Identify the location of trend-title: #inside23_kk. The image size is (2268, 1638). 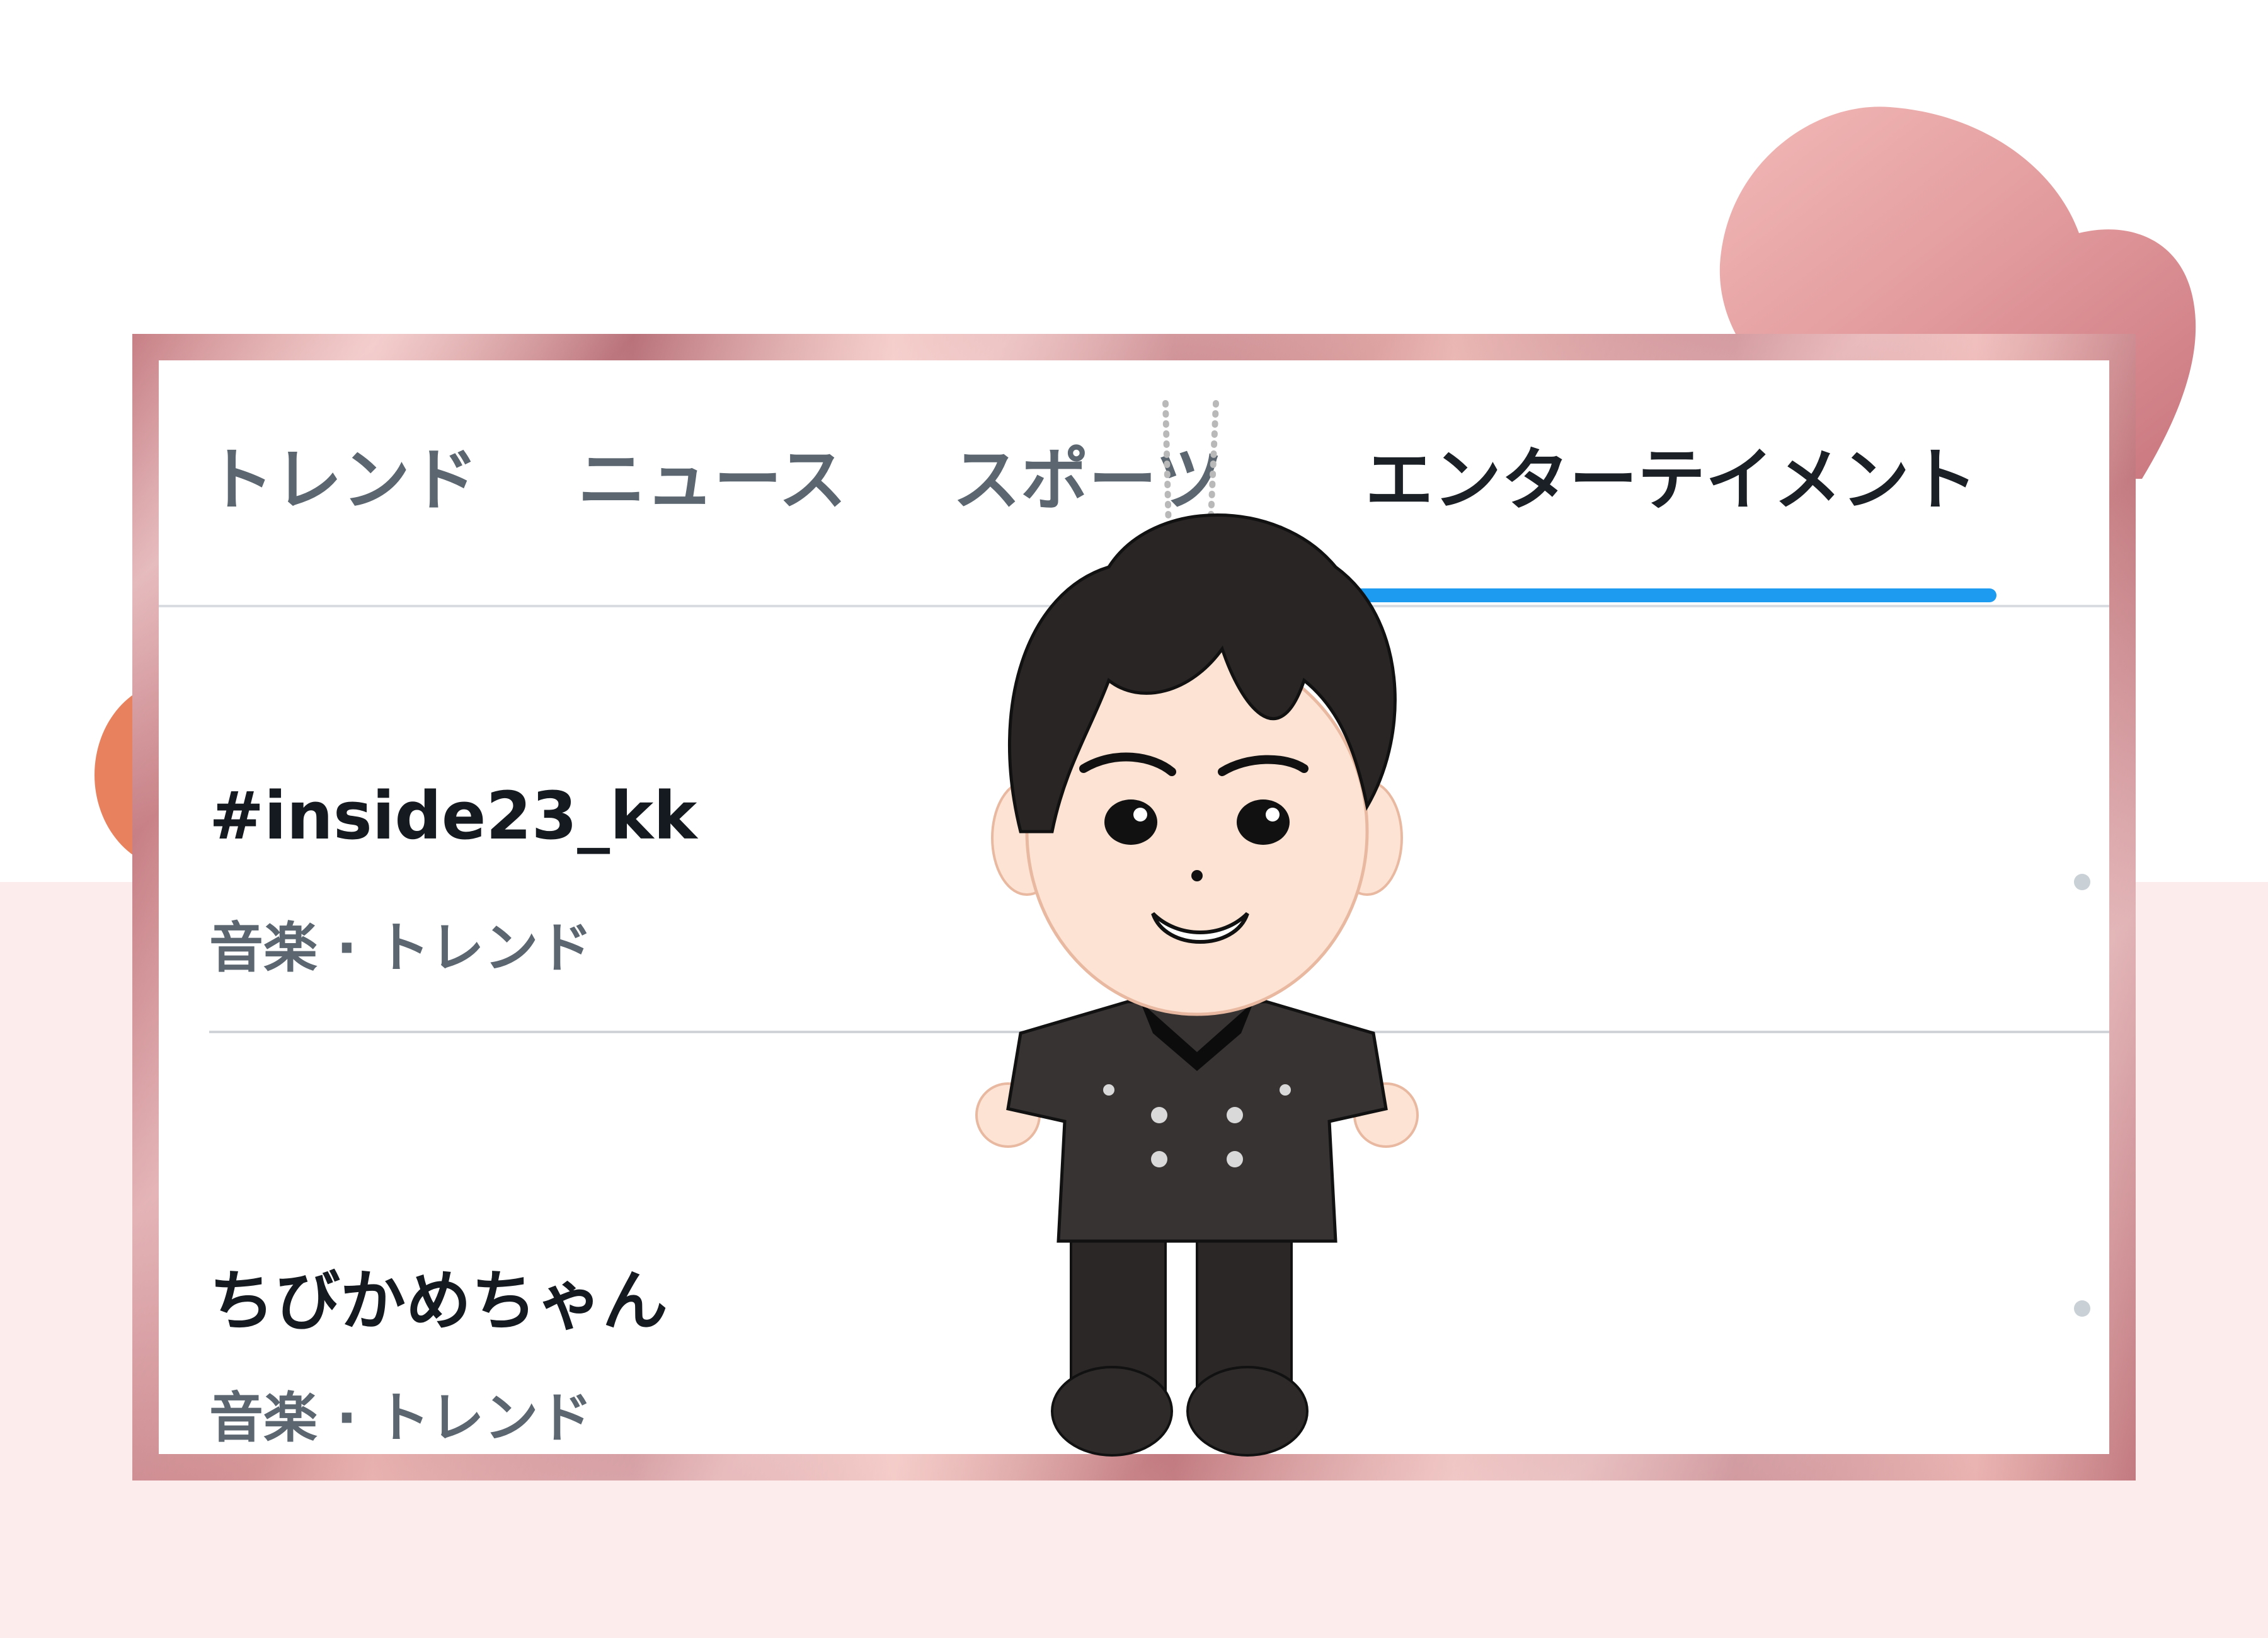
(453, 815).